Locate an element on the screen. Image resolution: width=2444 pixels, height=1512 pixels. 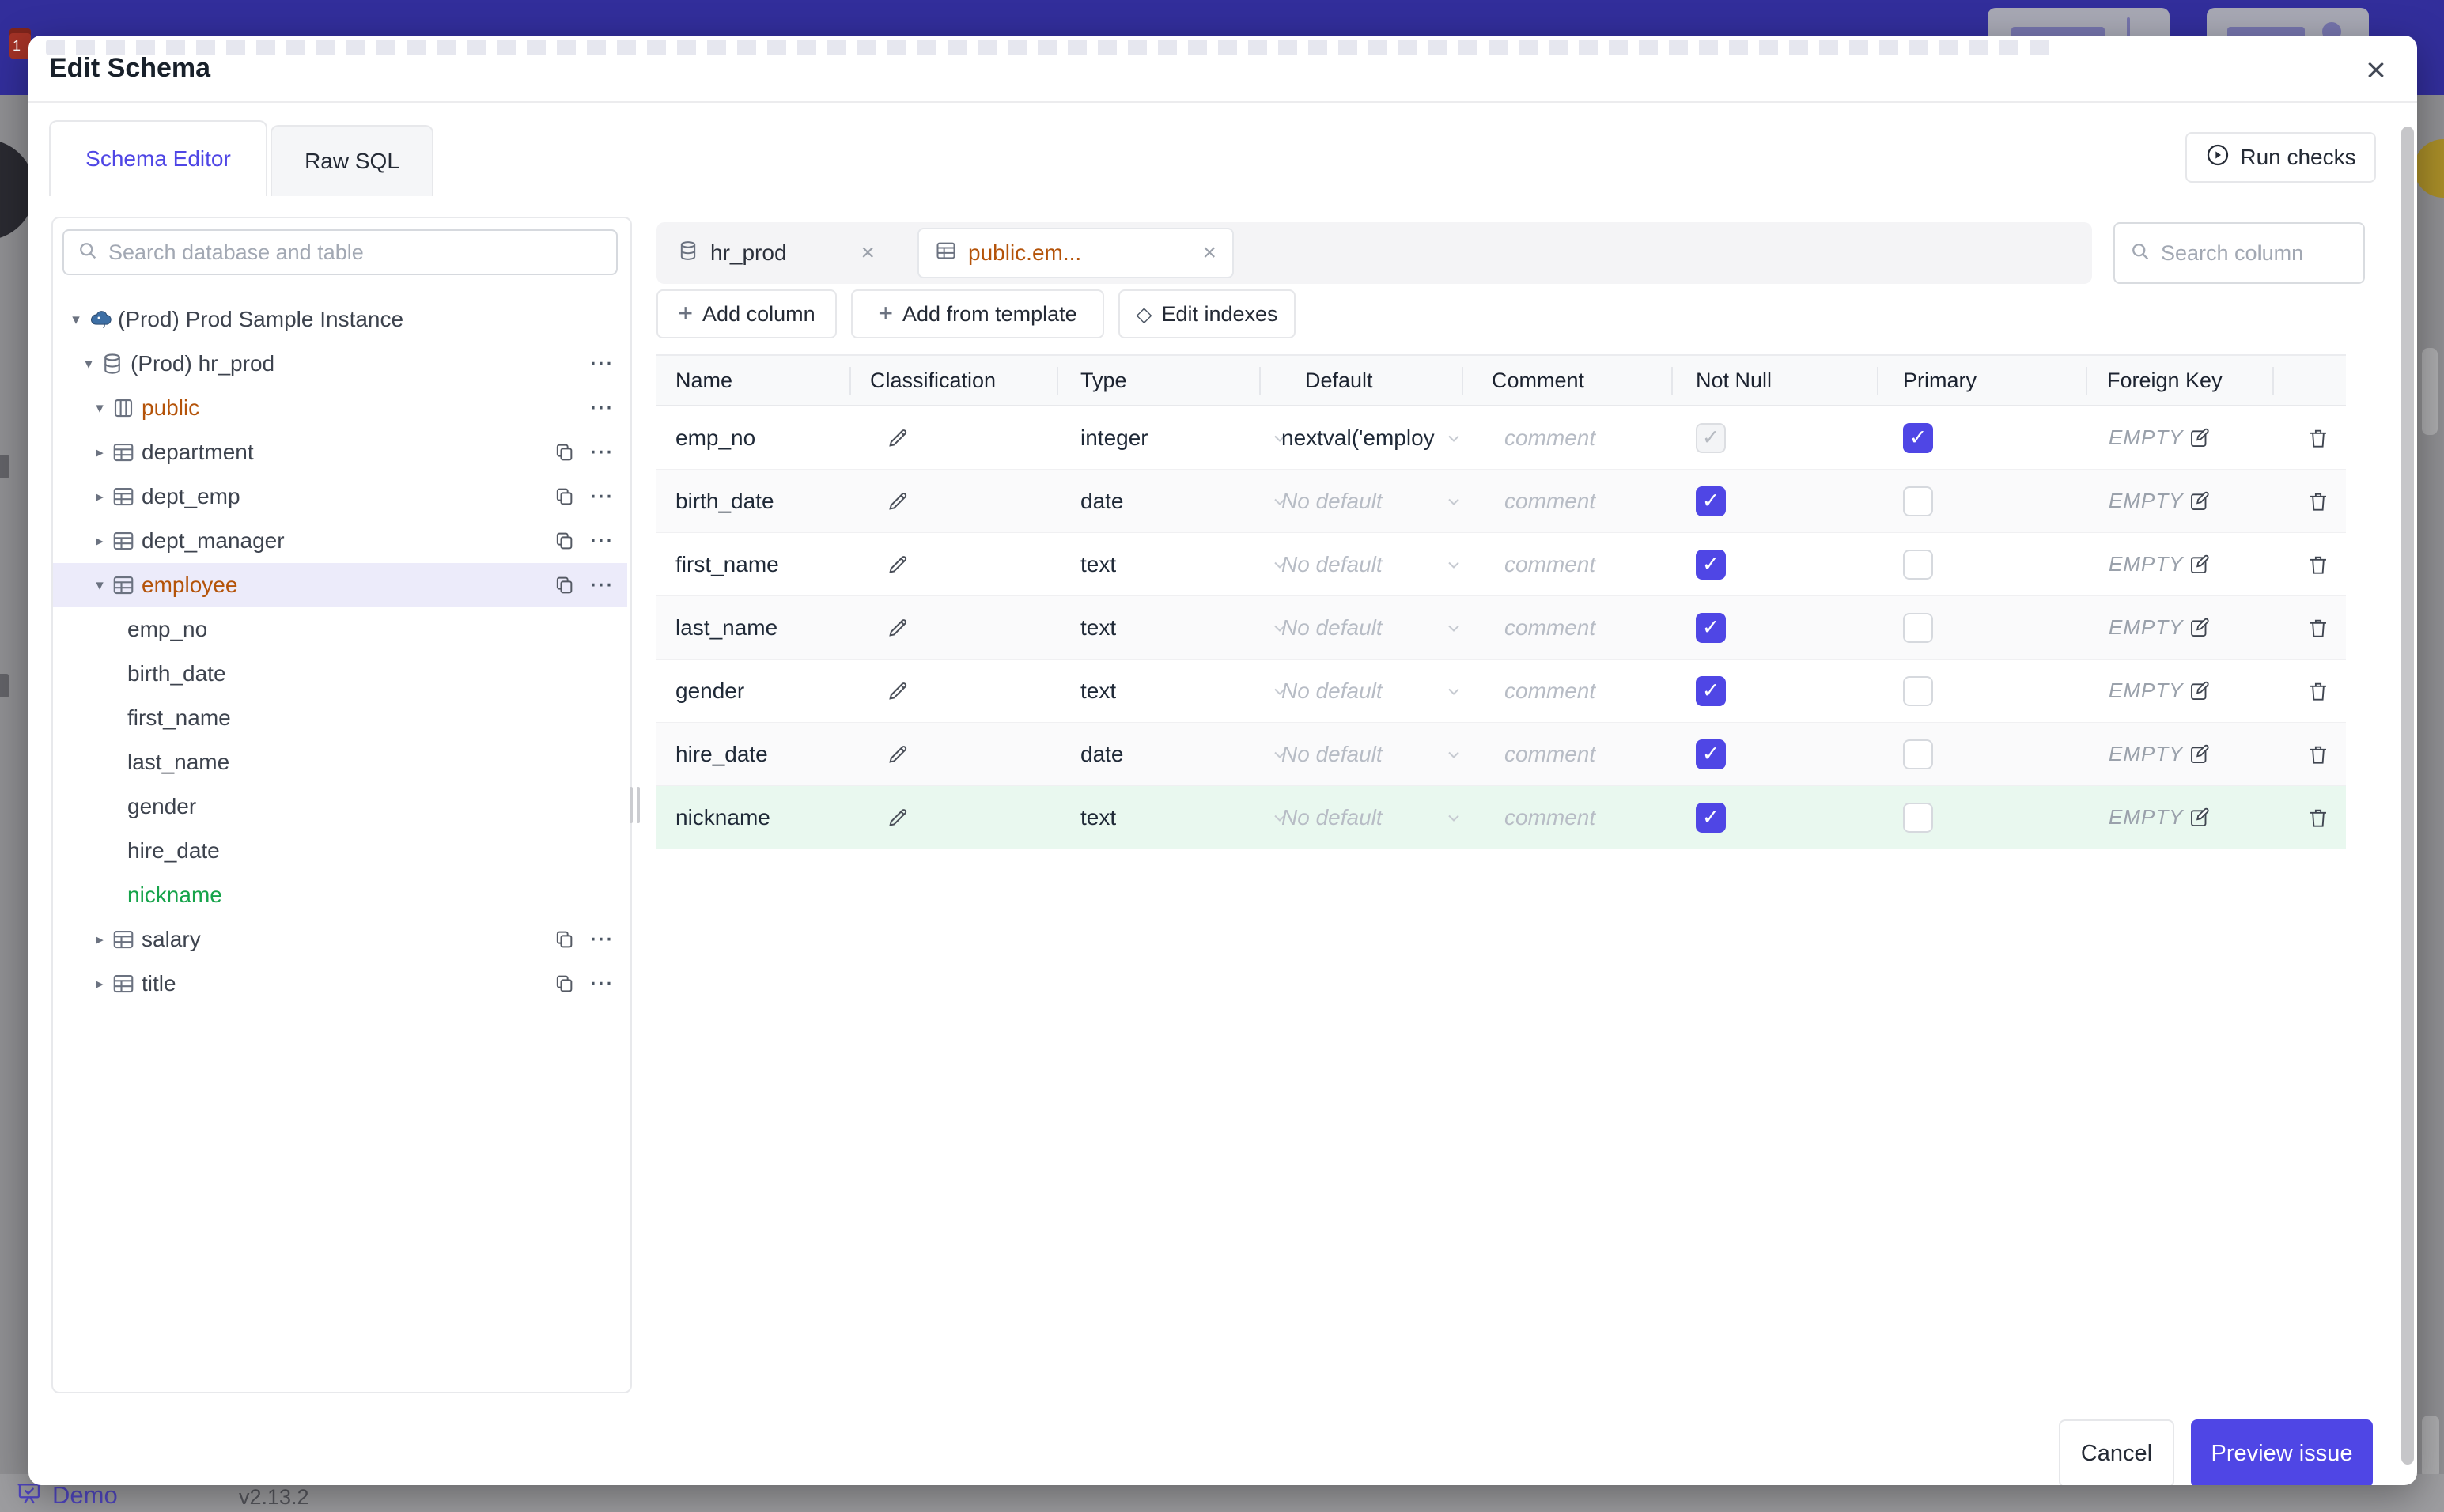
column-search-input: Search column is located at coordinates (2239, 253).